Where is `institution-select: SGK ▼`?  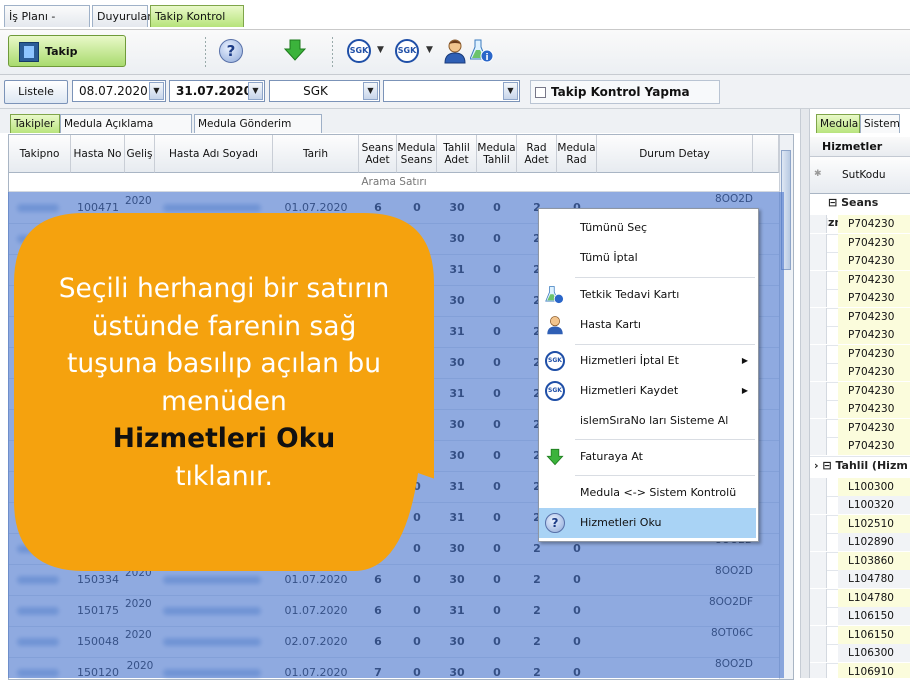 institution-select: SGK ▼ is located at coordinates (324, 91).